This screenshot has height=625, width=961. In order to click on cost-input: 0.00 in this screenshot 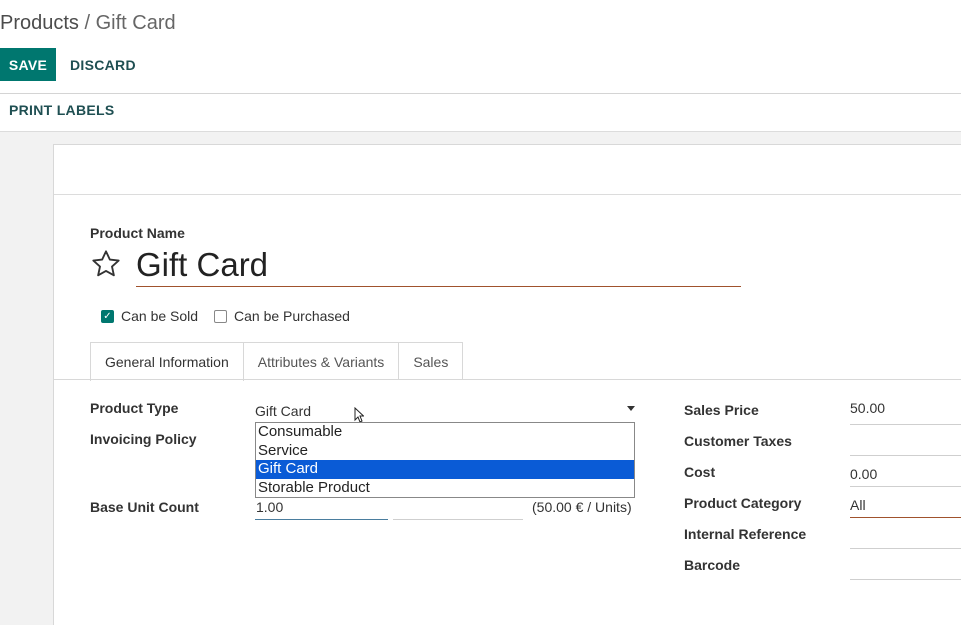, I will do `click(863, 474)`.